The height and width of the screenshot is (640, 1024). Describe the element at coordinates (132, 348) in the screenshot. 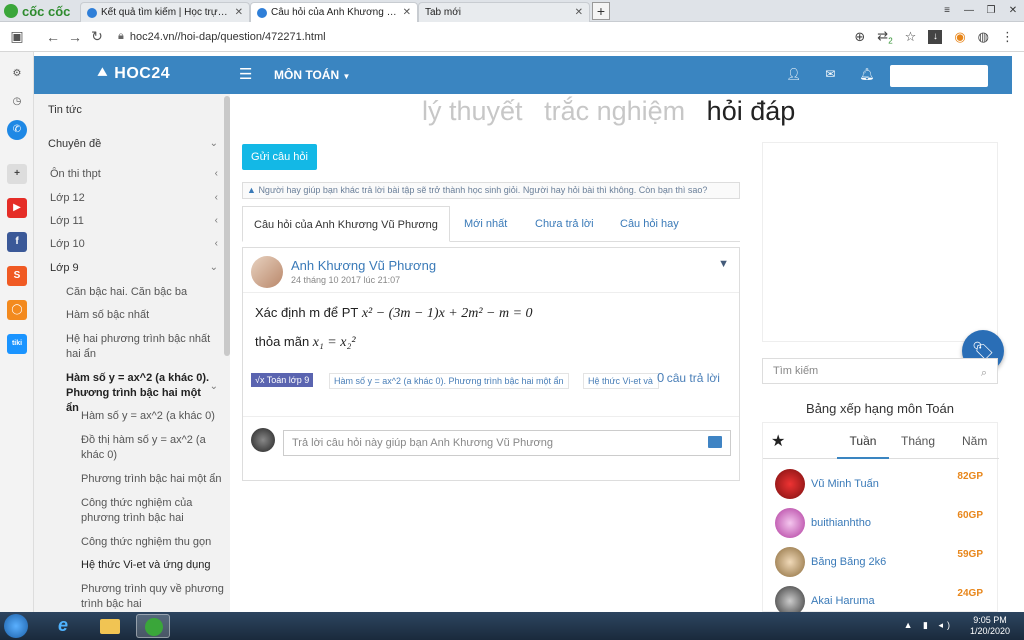

I see `sidebar-item-linear-system: Hệ hai phương trình bậc nhất hai ẩn` at that location.